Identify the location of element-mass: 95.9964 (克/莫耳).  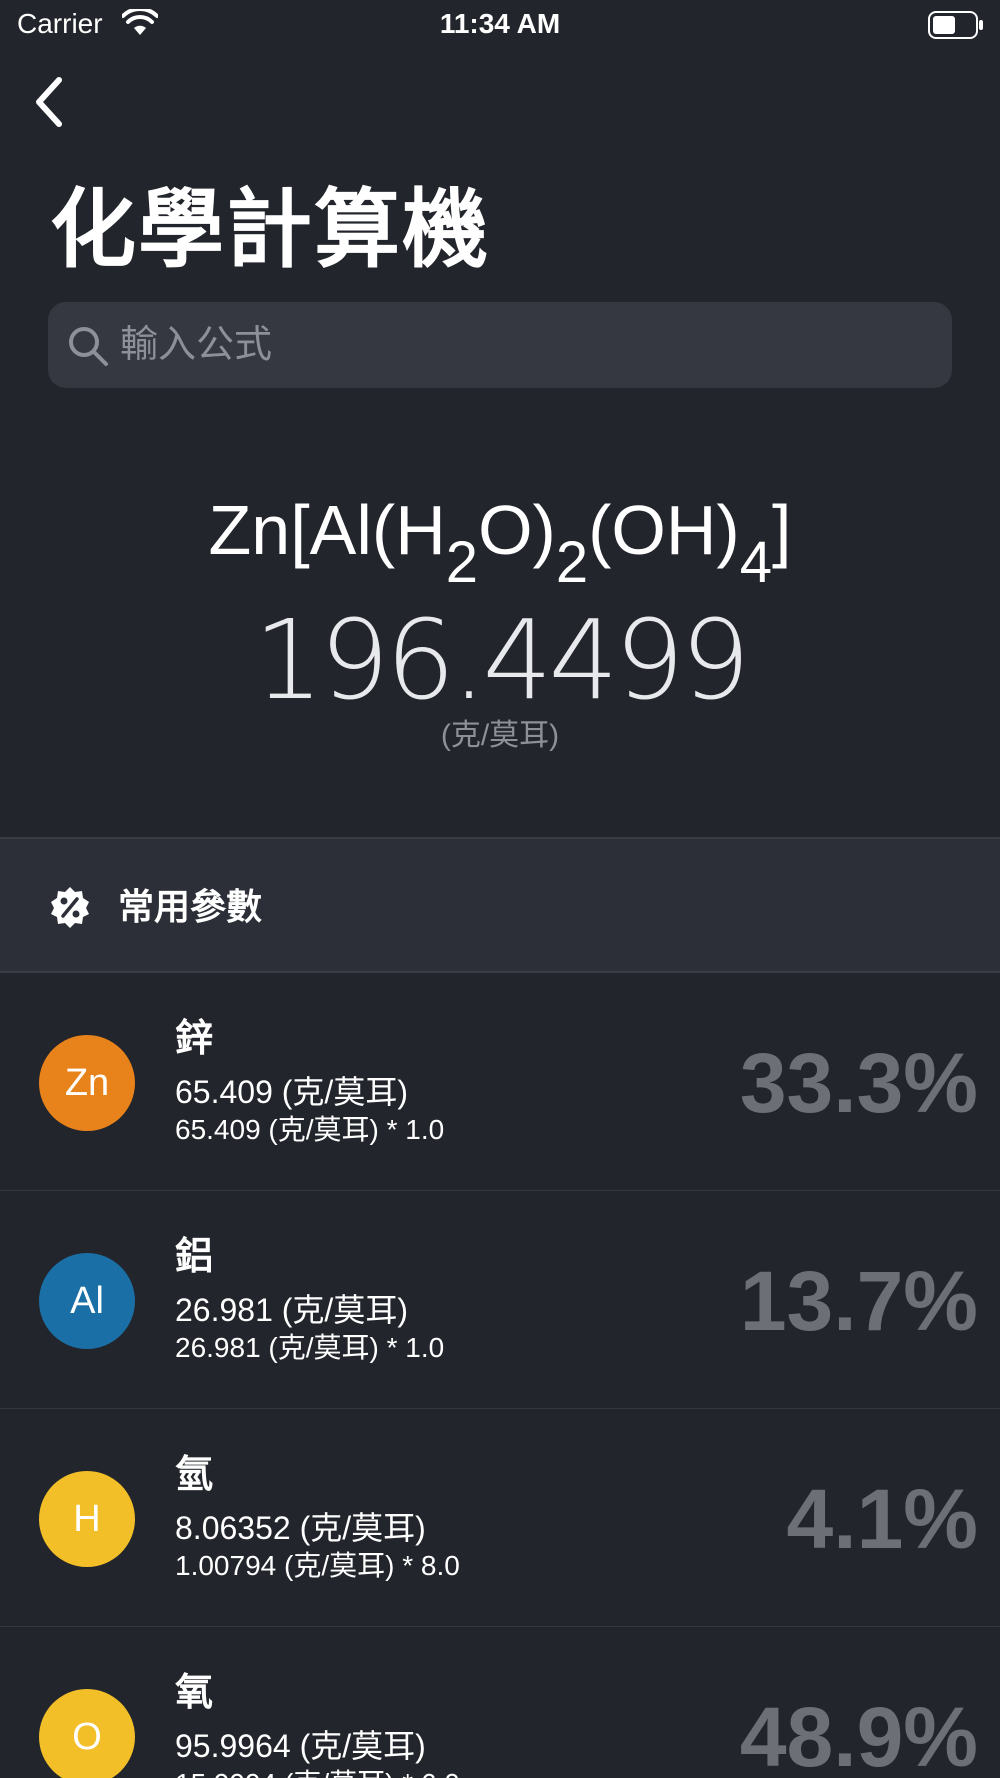
(300, 1746).